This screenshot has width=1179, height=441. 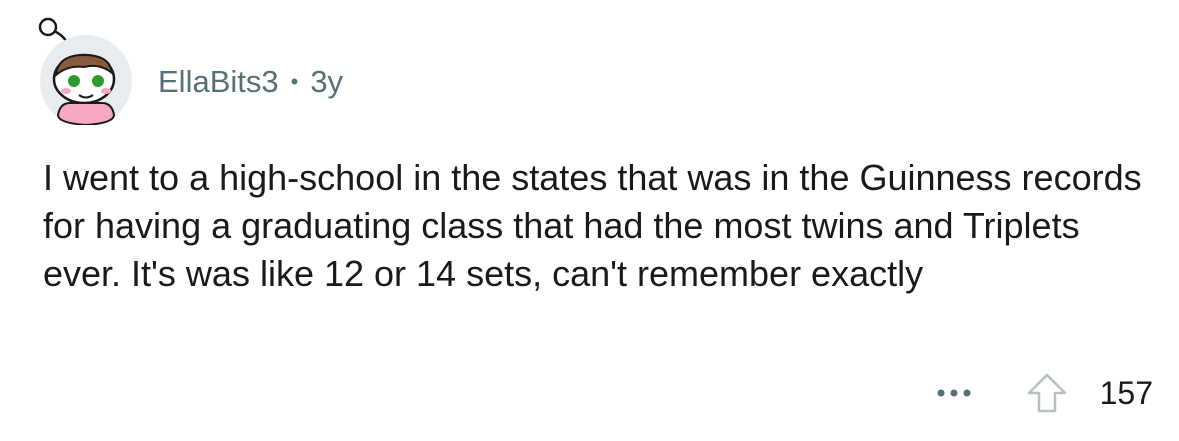 I want to click on comment-age: 3y, so click(x=327, y=81).